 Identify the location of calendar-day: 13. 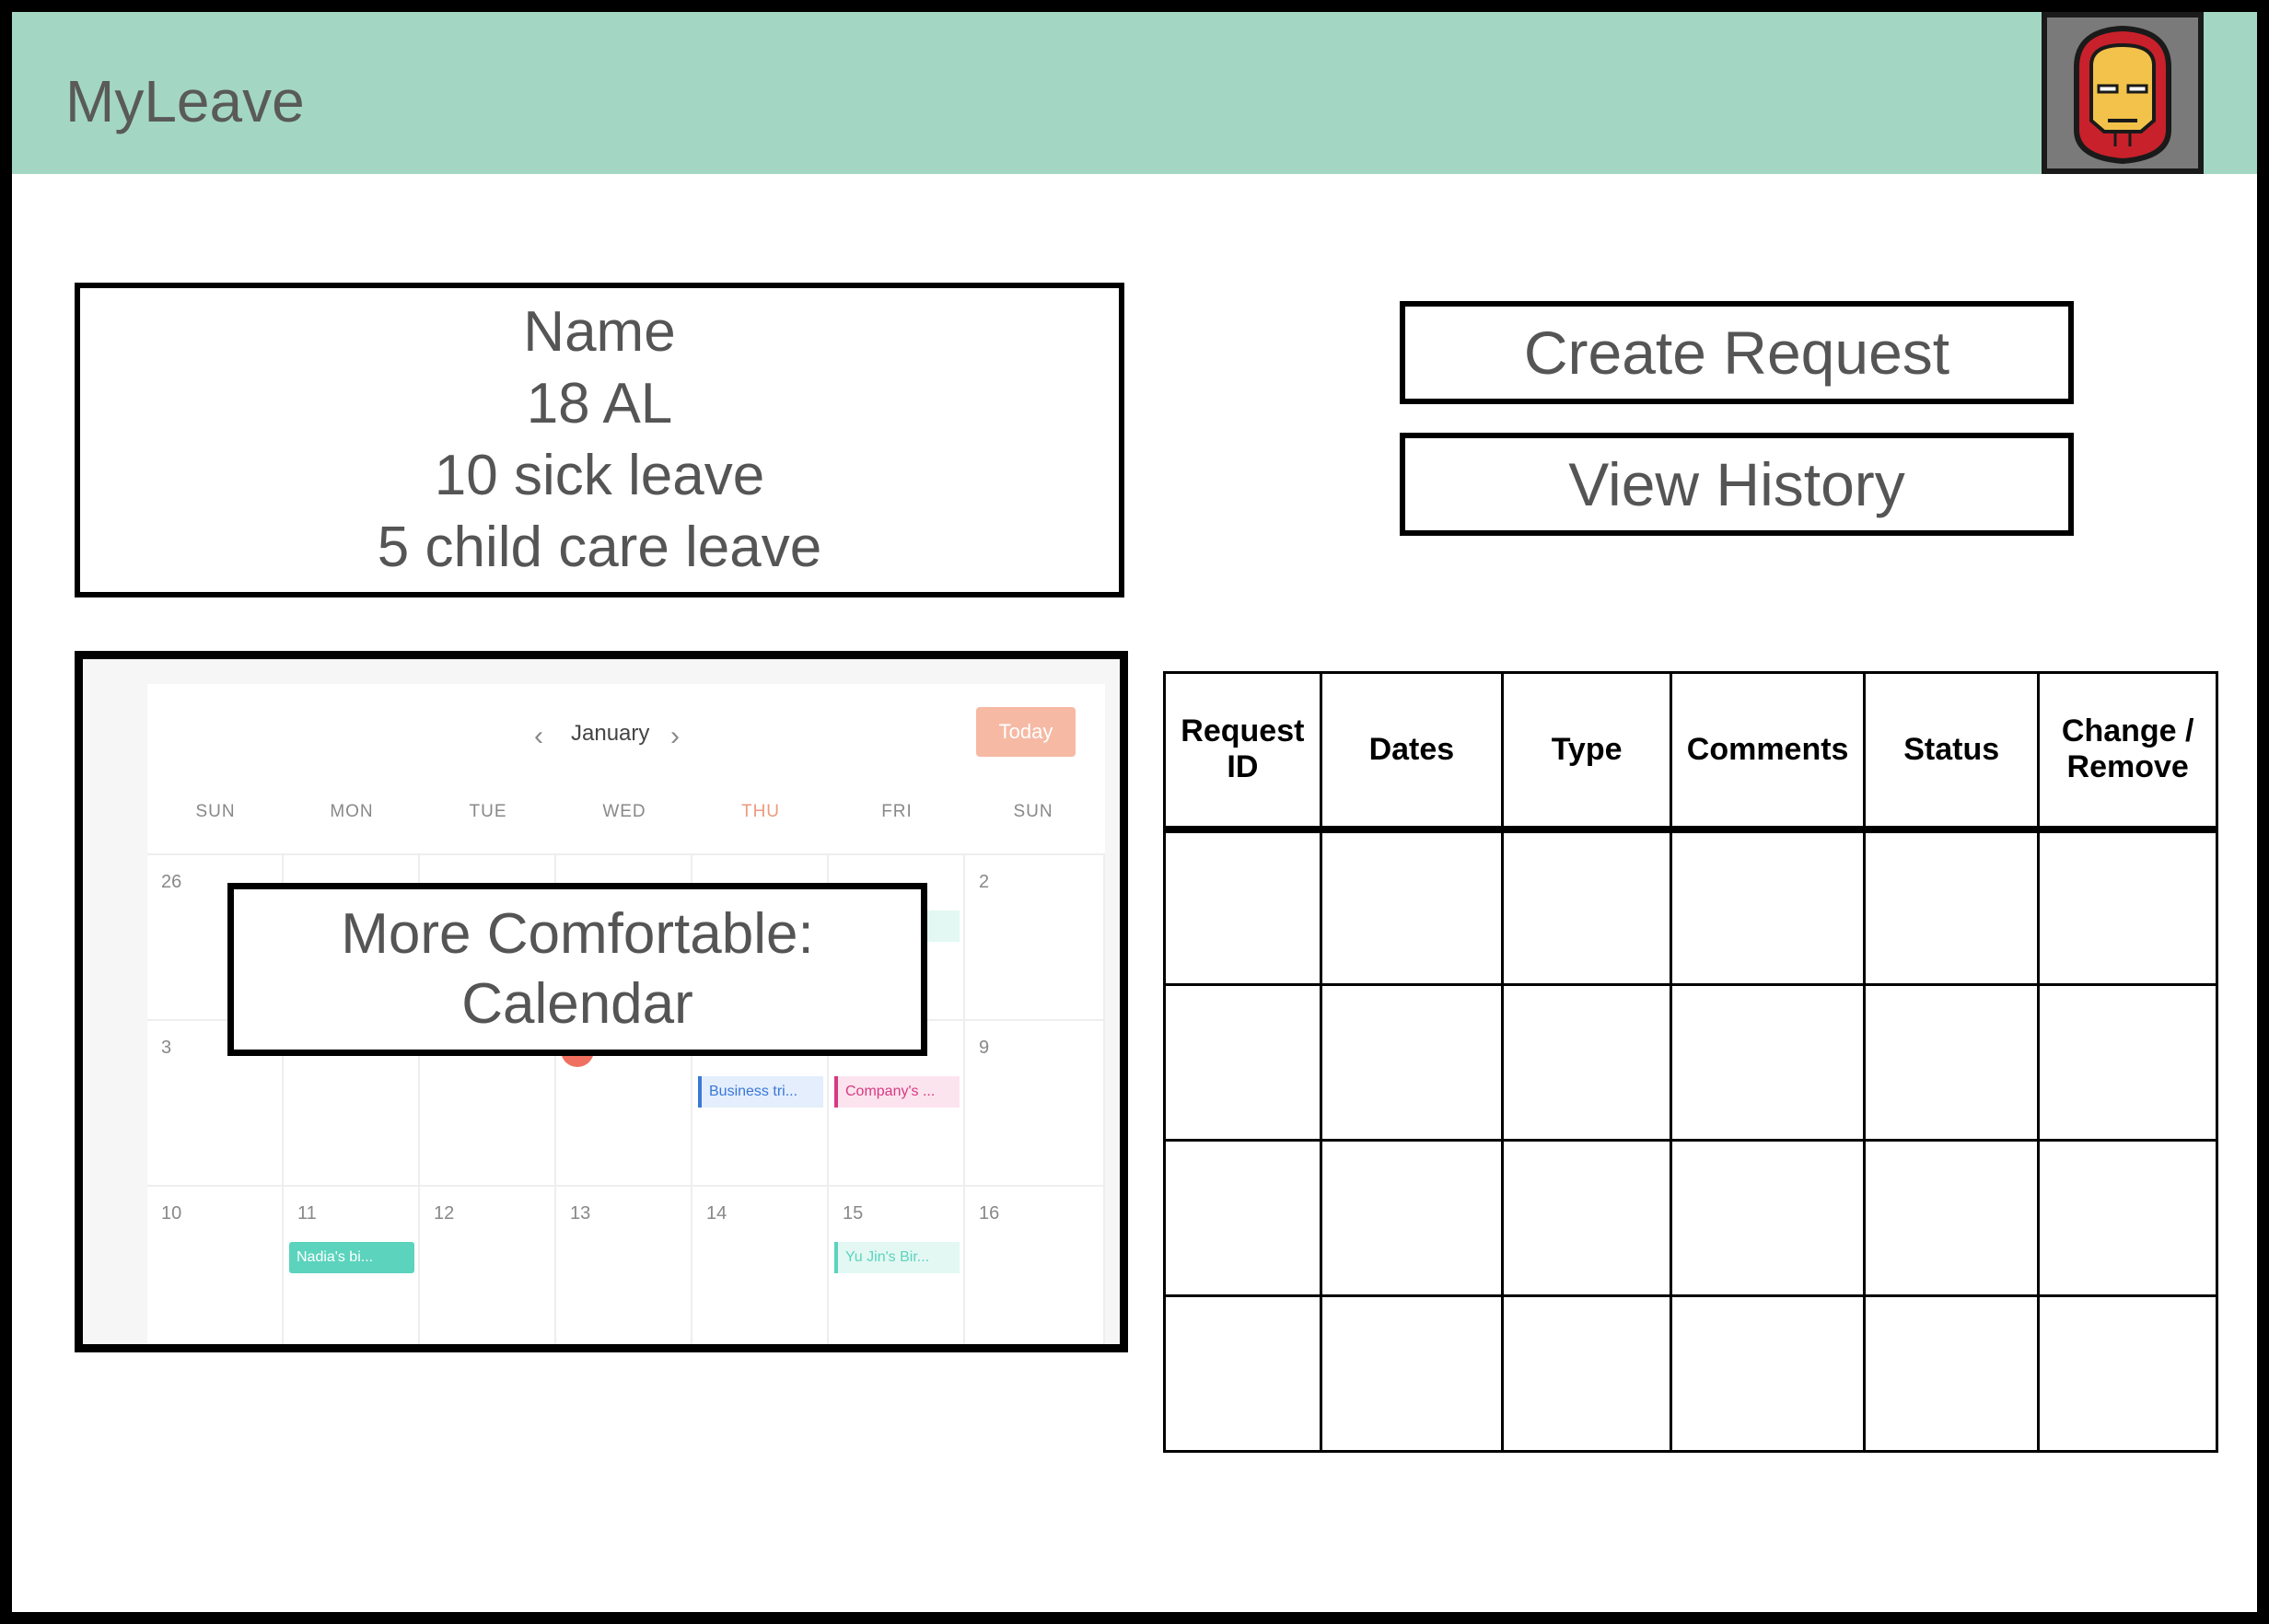
(624, 1265).